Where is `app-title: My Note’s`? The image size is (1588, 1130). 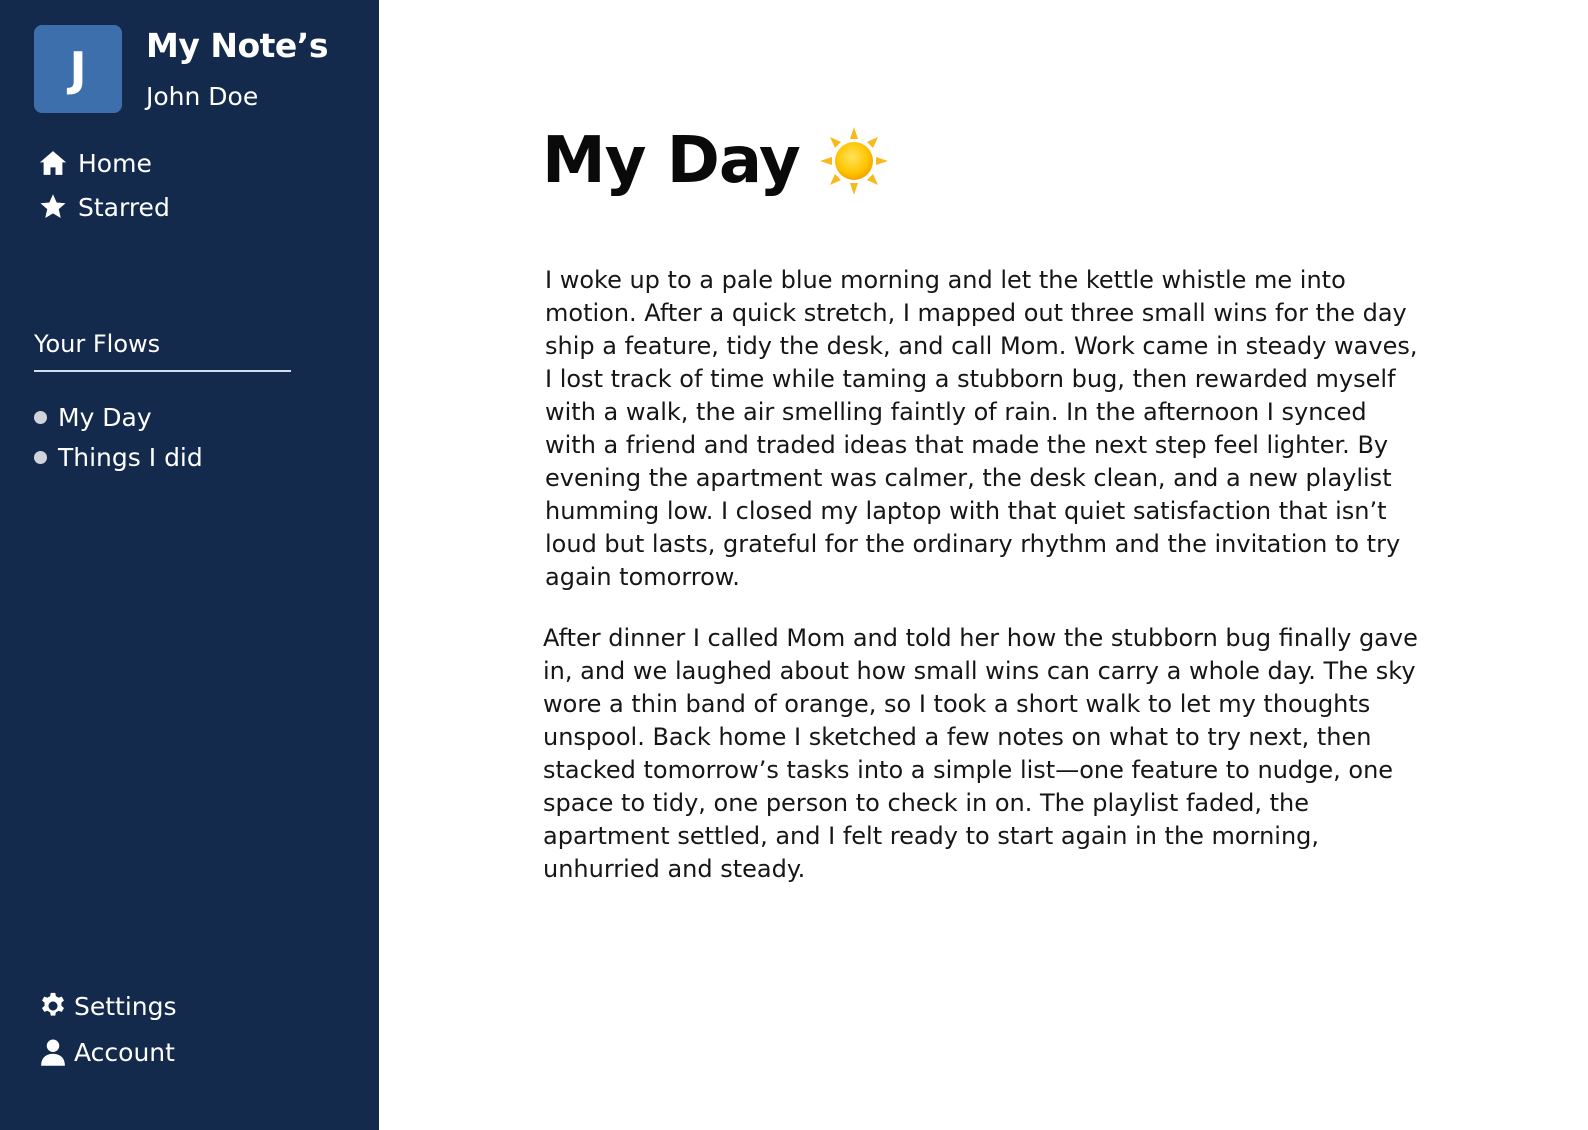
app-title: My Note’s is located at coordinates (237, 45).